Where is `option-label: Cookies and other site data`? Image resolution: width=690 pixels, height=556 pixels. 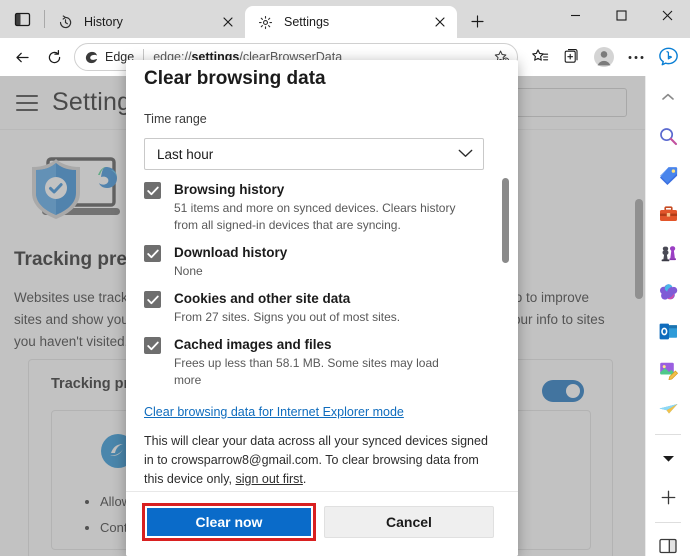 option-label: Cookies and other site data is located at coordinates (262, 298).